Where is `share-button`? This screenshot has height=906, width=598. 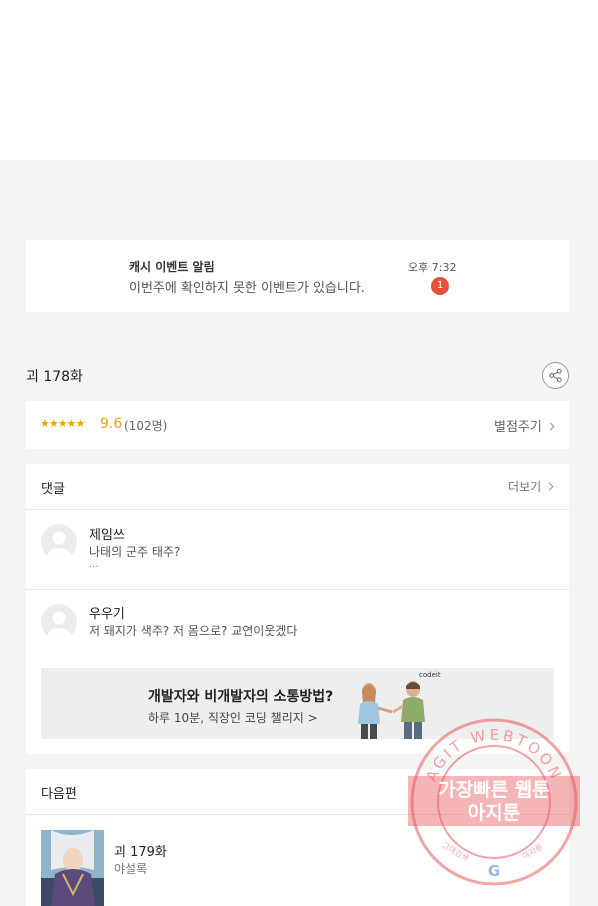
share-button is located at coordinates (555, 375).